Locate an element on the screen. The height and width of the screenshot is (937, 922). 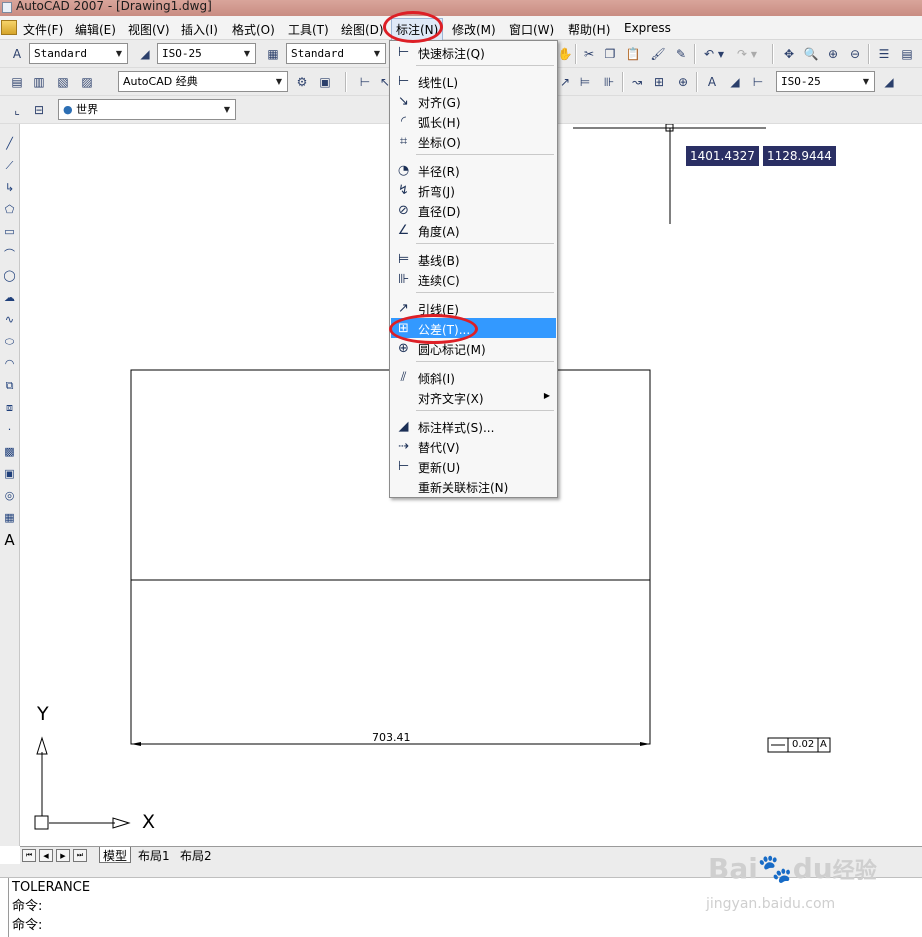
menu-item-align-text: 对齐文字(X) ▶ is located at coordinates (473, 397).